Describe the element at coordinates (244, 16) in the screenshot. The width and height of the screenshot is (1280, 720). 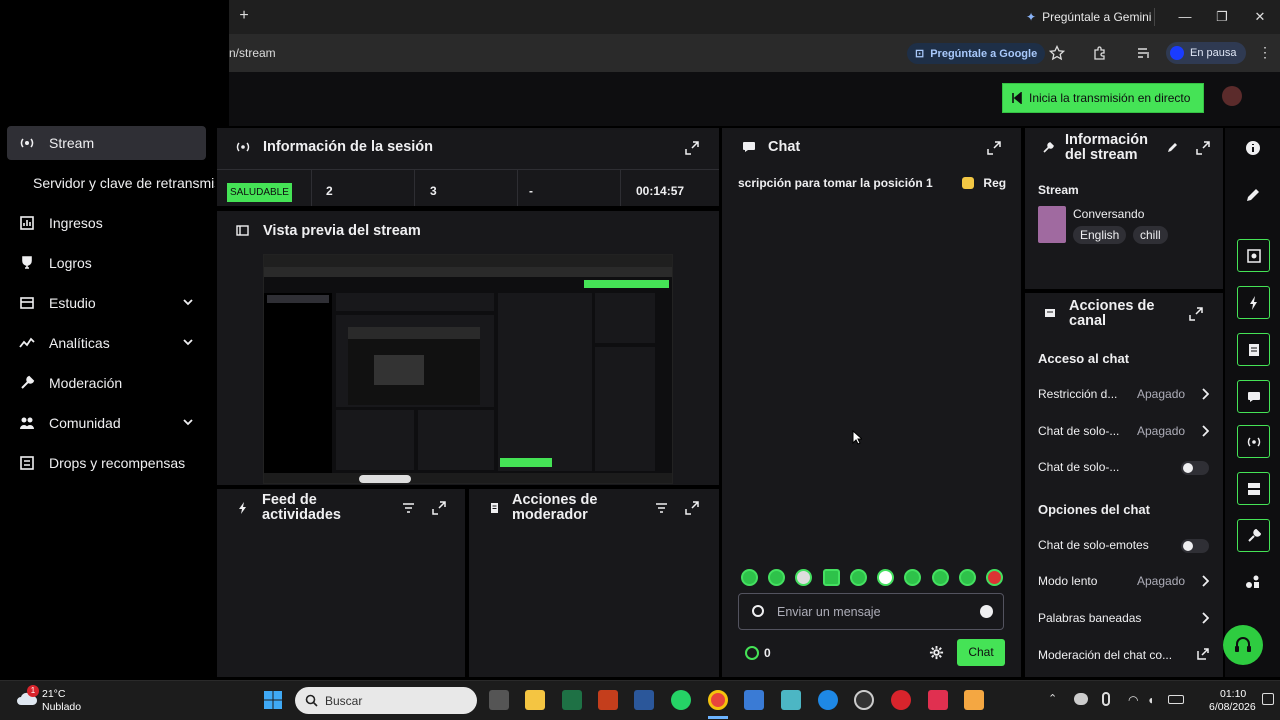
I see `new-tab-button: +` at that location.